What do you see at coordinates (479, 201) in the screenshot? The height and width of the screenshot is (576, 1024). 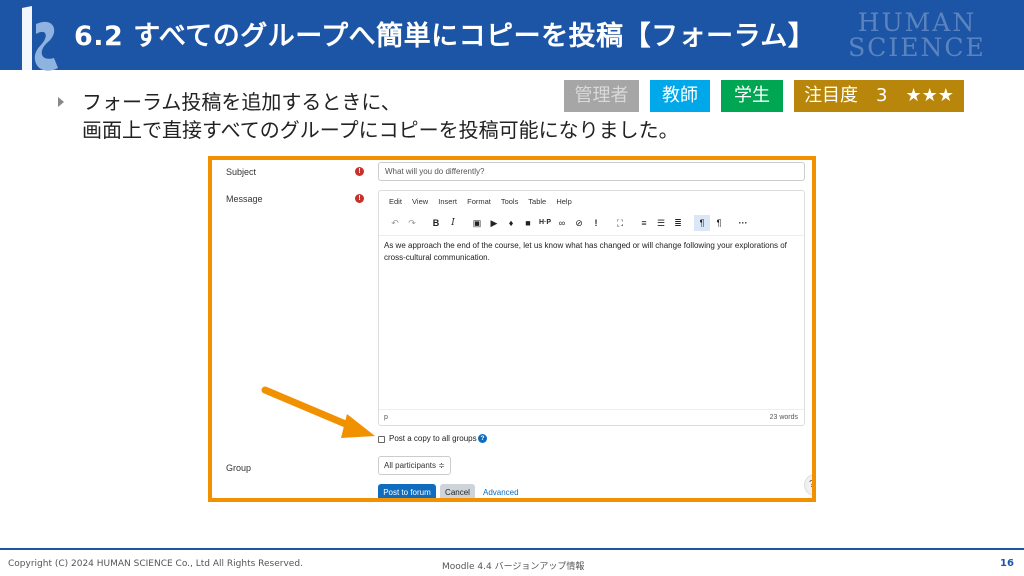 I see `menu-format: Format` at bounding box center [479, 201].